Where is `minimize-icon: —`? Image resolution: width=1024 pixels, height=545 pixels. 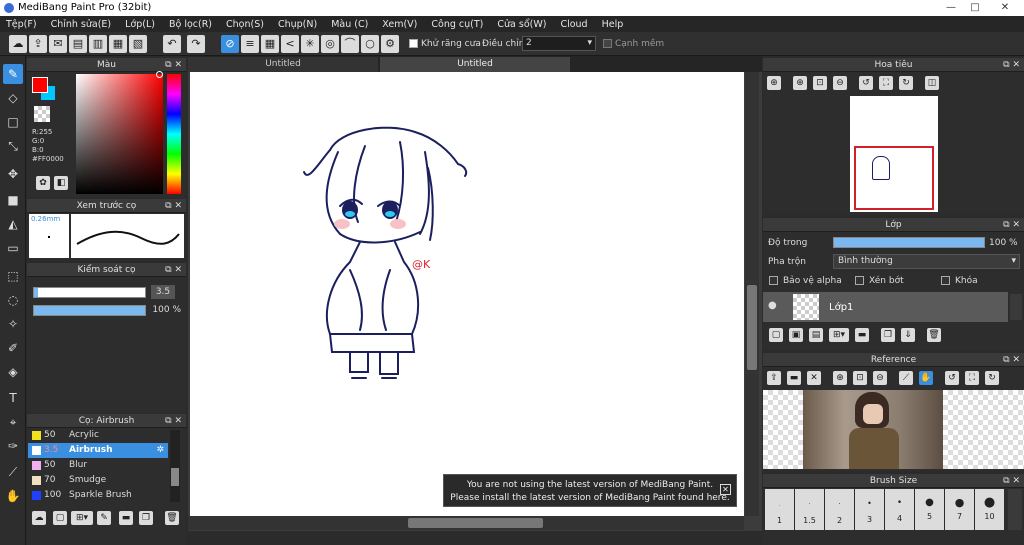 minimize-icon: — is located at coordinates (951, 8).